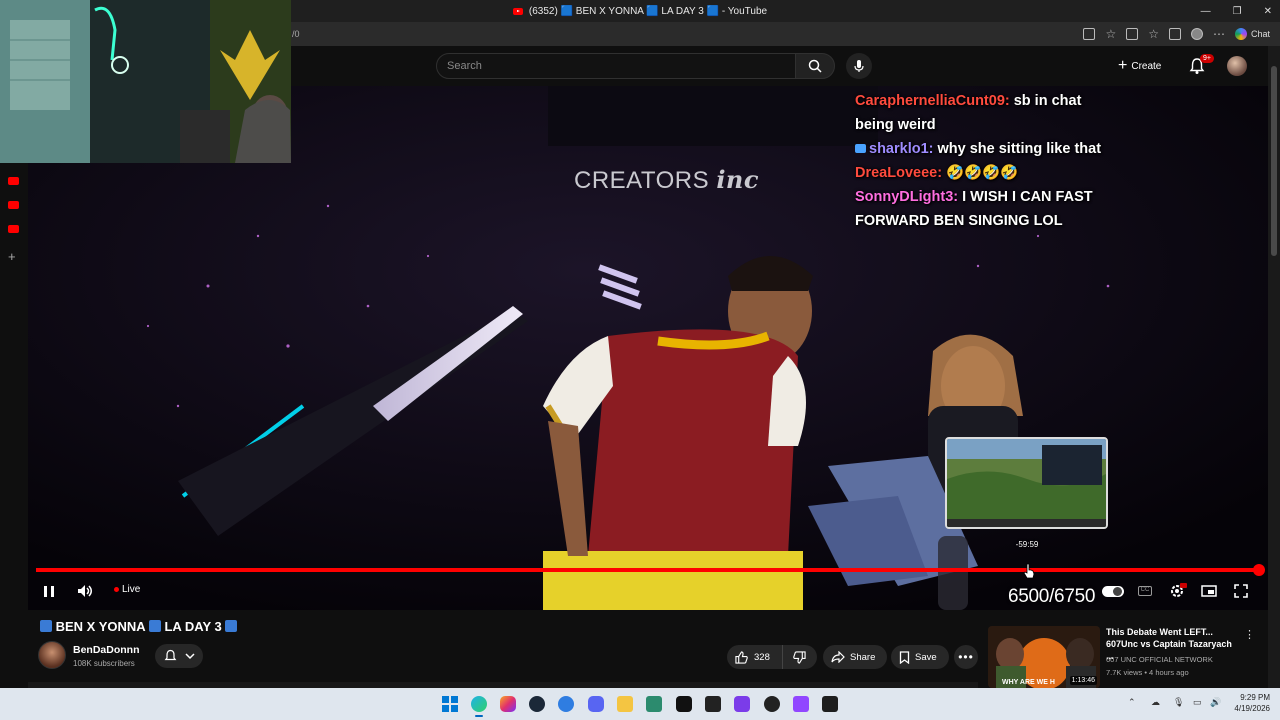 This screenshot has height=720, width=1280. I want to click on copilot-icon, so click(1240, 34).